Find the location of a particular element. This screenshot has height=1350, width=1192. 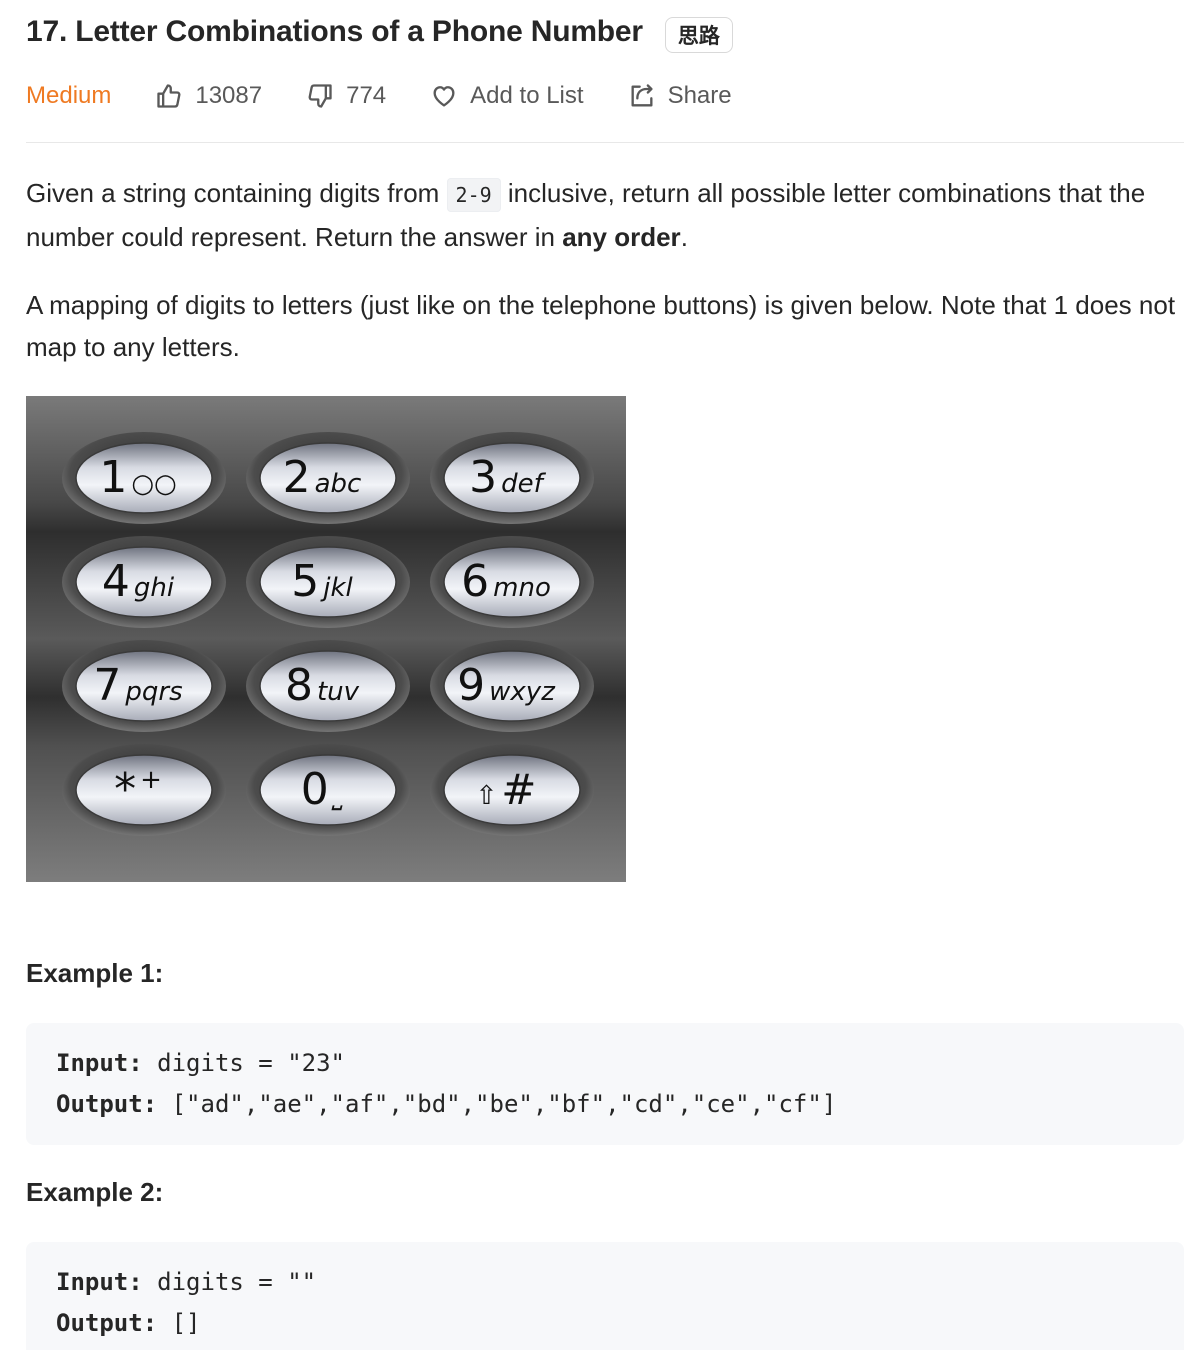

keypad-key: * + is located at coordinates (144, 790).